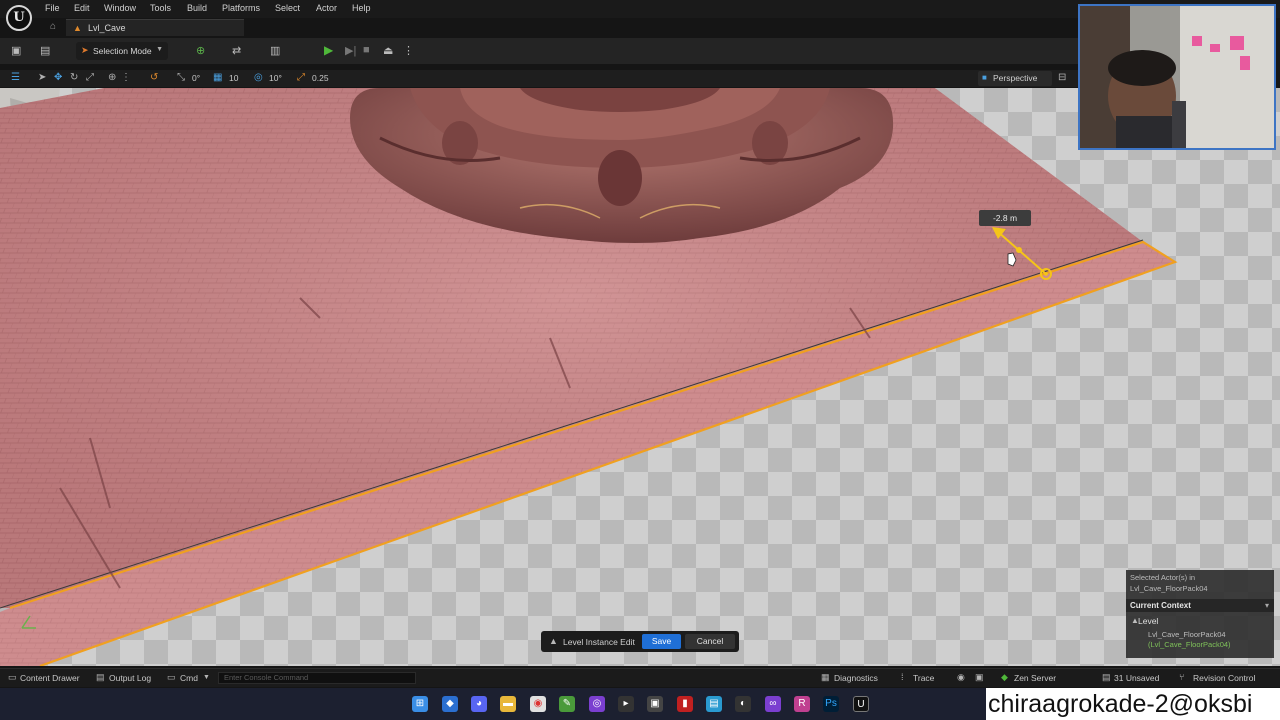 This screenshot has height=720, width=1280. Describe the element at coordinates (317, 678) in the screenshot. I see `console-input: Enter Console Command` at that location.